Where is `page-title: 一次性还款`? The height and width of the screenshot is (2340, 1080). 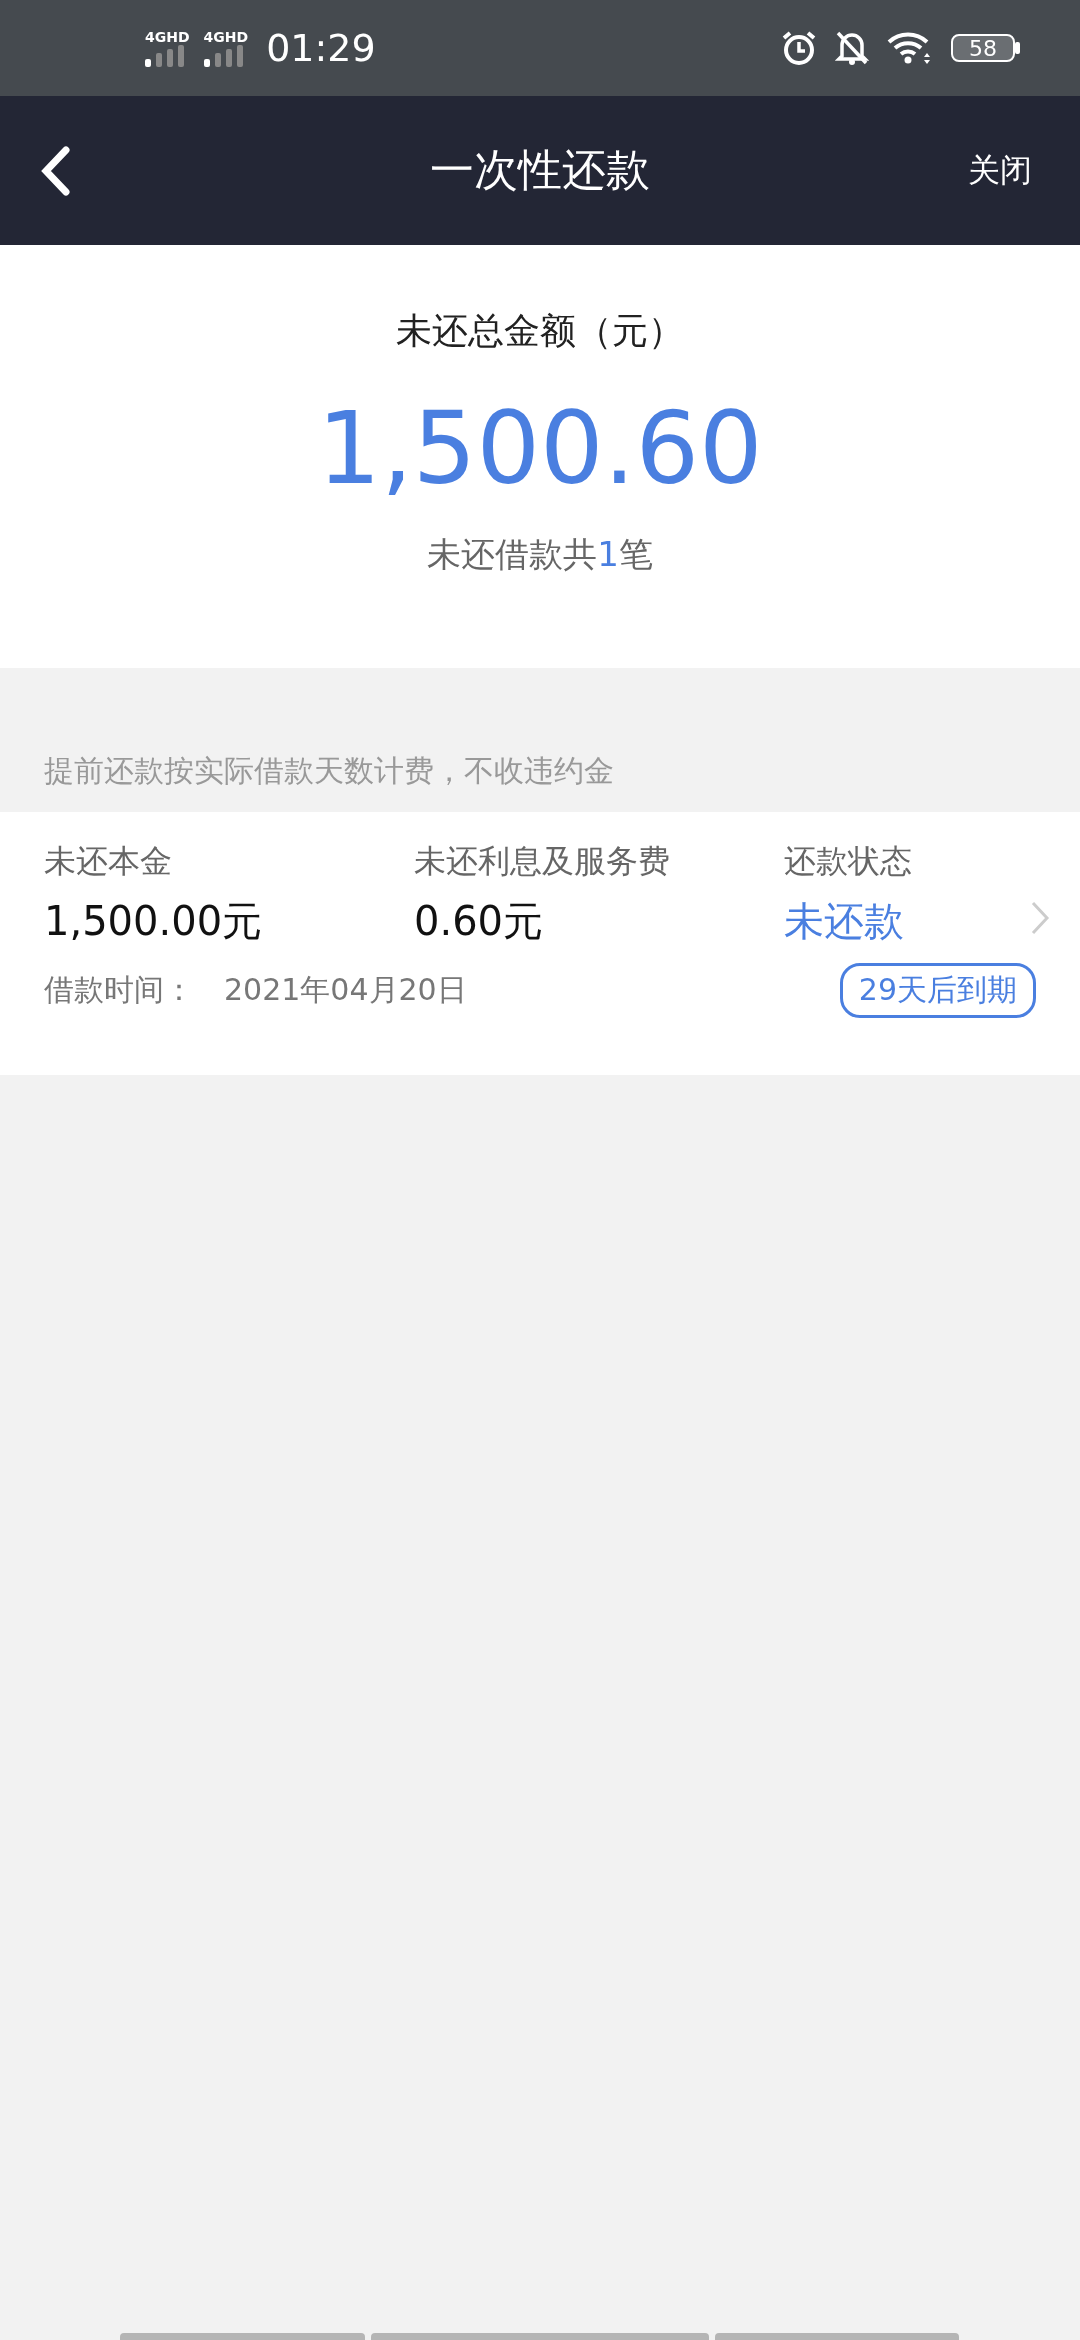 page-title: 一次性还款 is located at coordinates (540, 169).